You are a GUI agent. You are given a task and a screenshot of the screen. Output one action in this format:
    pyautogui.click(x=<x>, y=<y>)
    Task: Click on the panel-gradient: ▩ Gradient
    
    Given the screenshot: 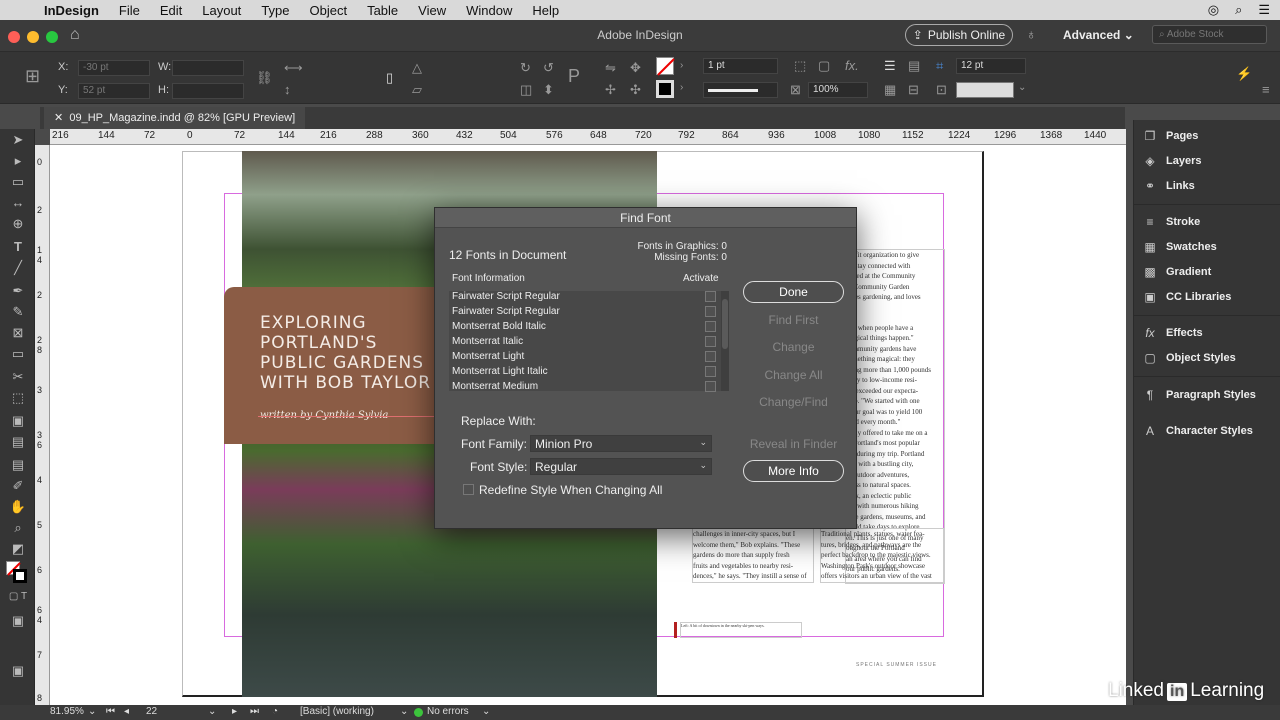 What is the action you would take?
    pyautogui.click(x=1176, y=272)
    